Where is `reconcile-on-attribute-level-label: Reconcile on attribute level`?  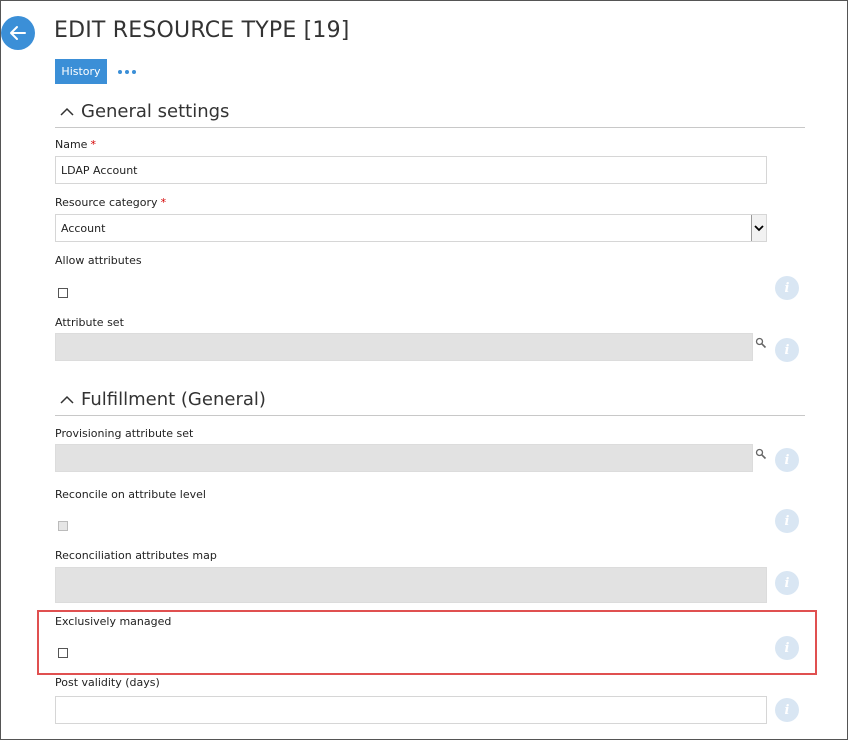
reconcile-on-attribute-level-label: Reconcile on attribute level is located at coordinates (130, 494).